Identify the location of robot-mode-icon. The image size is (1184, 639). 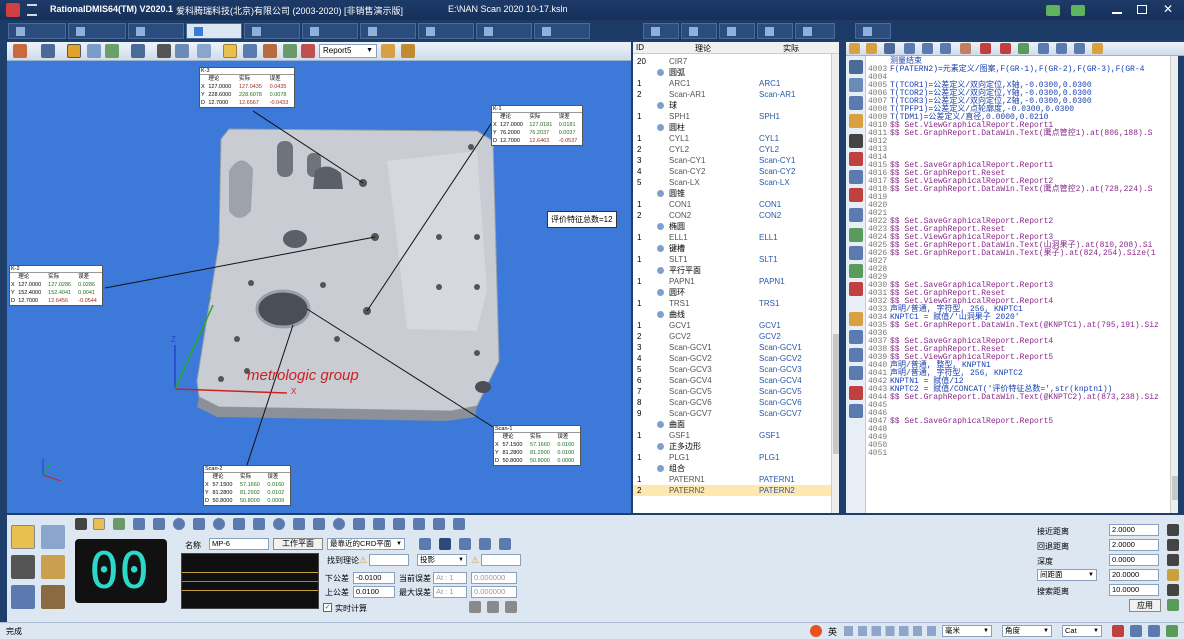
(53, 597).